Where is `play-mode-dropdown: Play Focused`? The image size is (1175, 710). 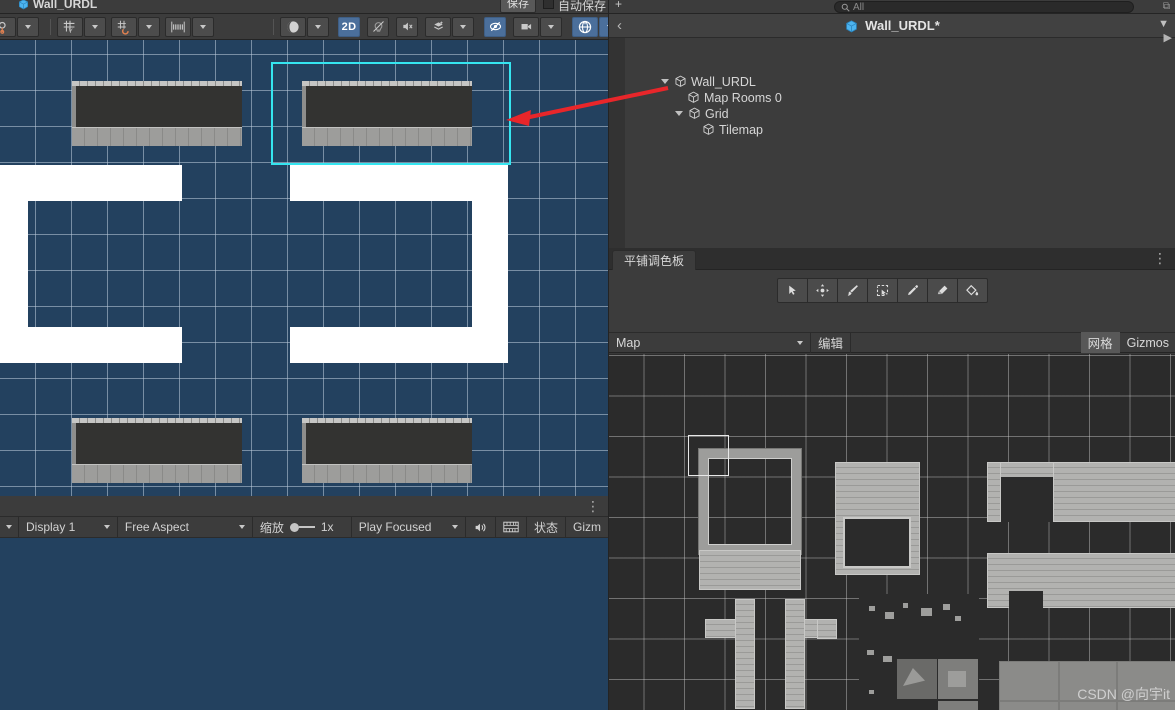 play-mode-dropdown: Play Focused is located at coordinates (409, 527).